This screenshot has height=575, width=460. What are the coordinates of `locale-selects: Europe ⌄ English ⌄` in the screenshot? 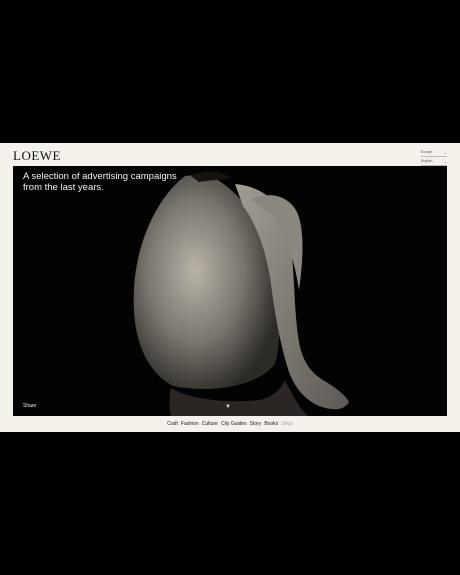 It's located at (434, 157).